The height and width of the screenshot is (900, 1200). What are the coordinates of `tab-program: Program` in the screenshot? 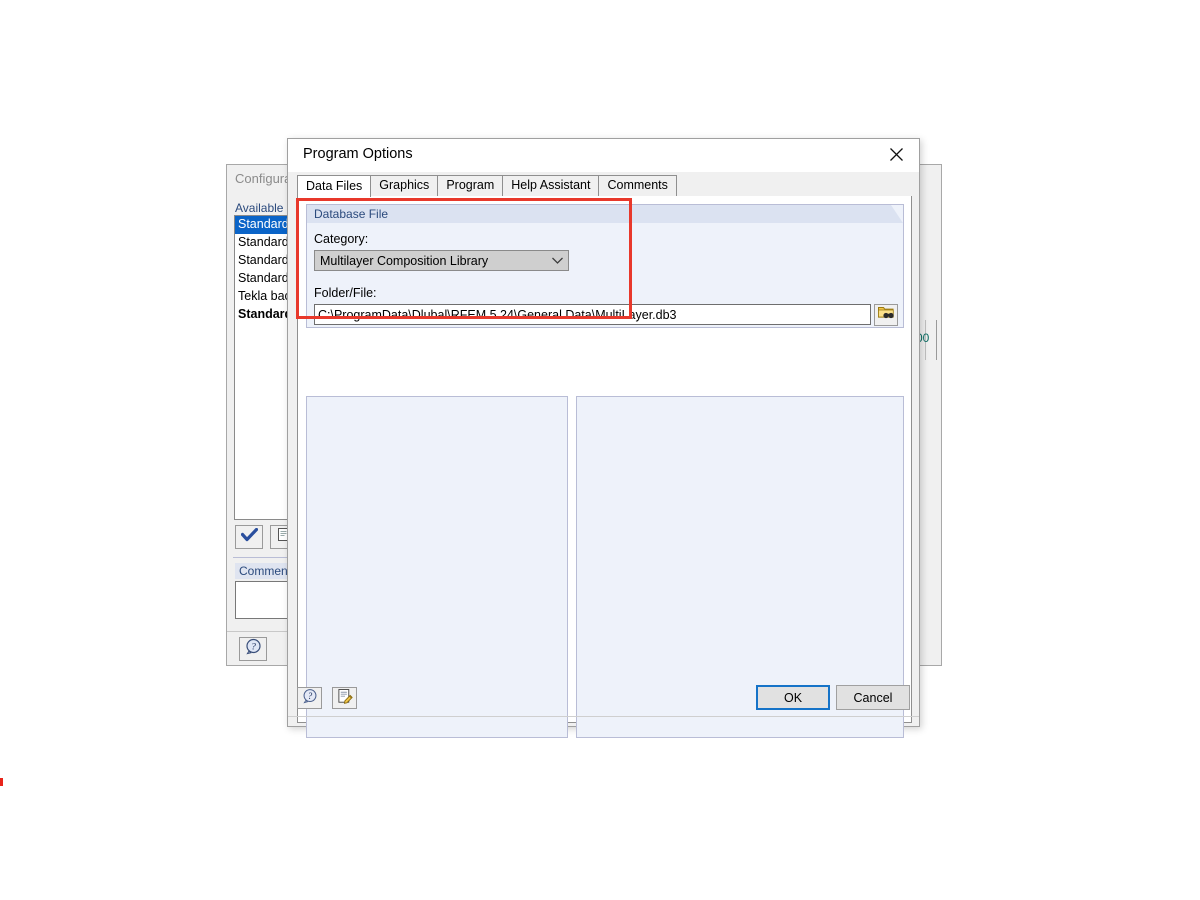 It's located at (470, 185).